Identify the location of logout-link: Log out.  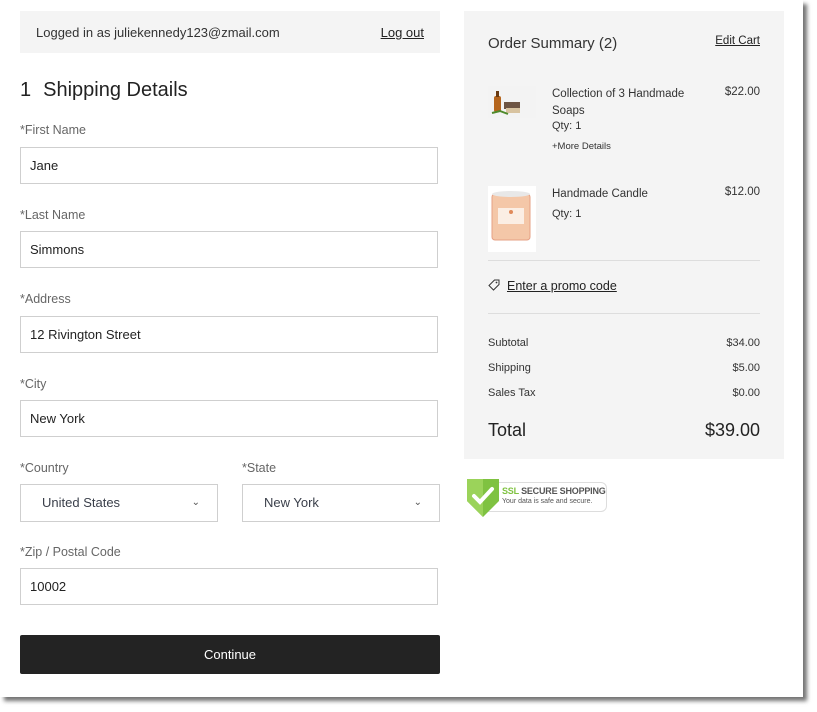
(402, 32).